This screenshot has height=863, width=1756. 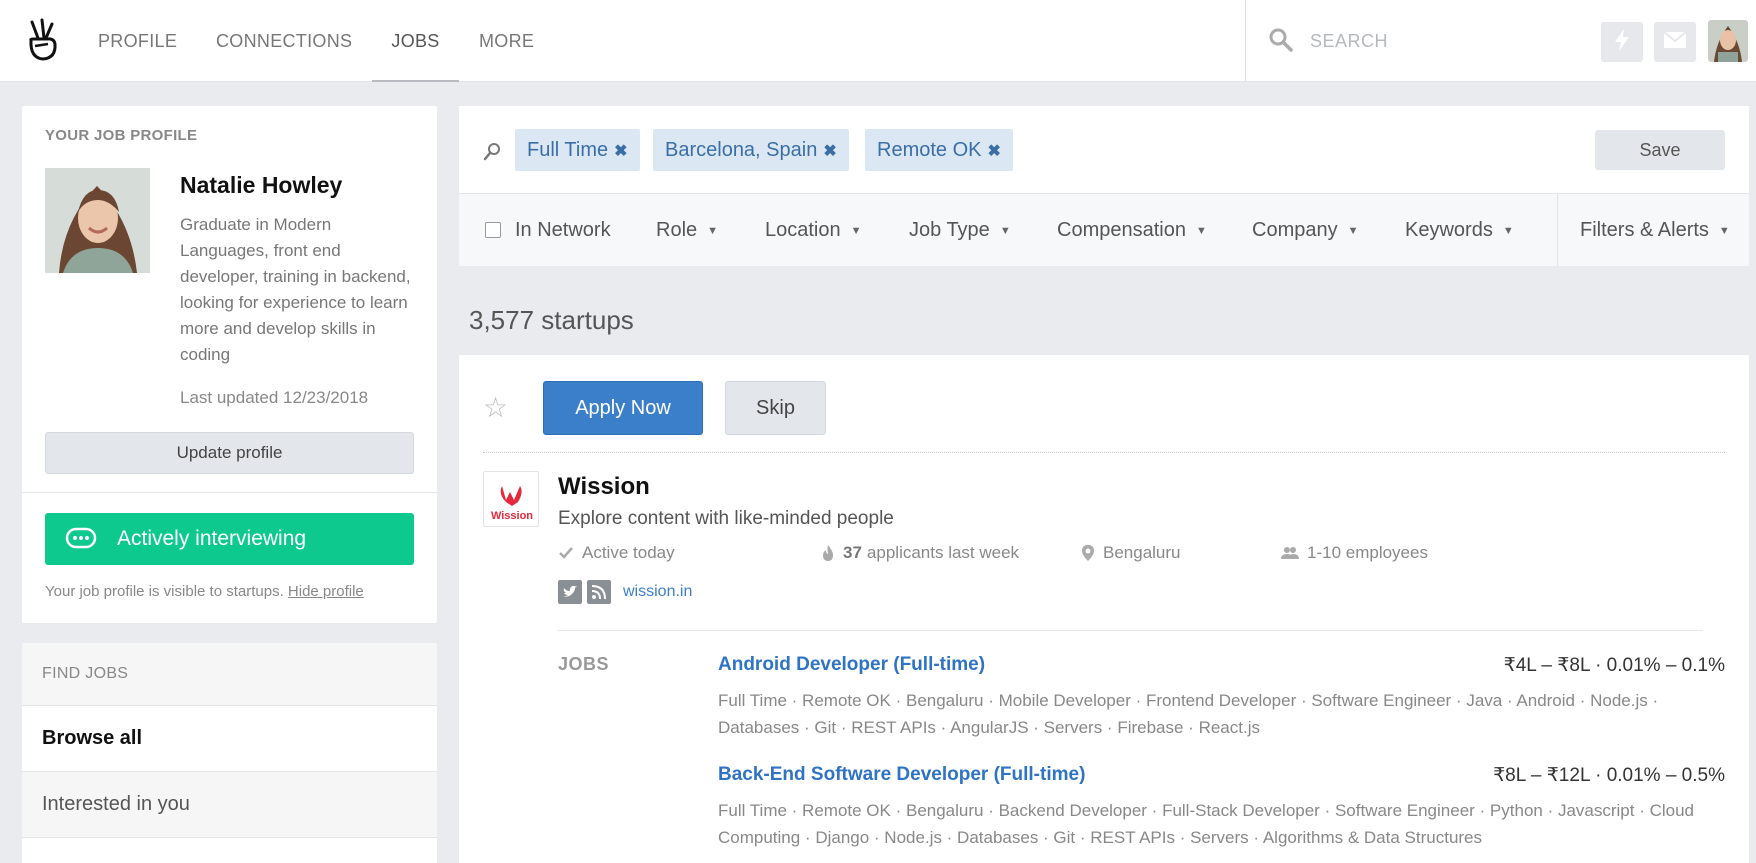 What do you see at coordinates (137, 41) in the screenshot?
I see `nav-profile-link: PROFILE` at bounding box center [137, 41].